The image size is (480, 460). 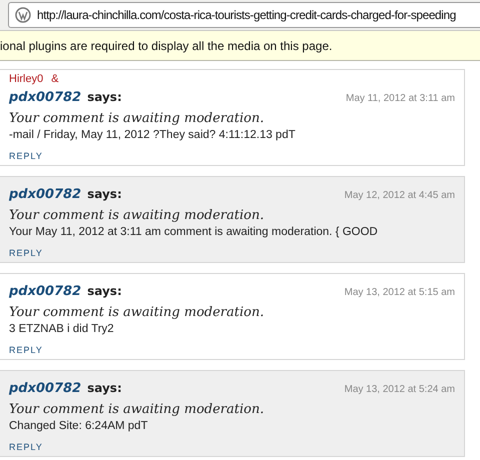 I want to click on address-bar: http://laura-chinchilla.com/costa-rica-tourists-getting-credit-cards-charged-for-speeding, so click(x=244, y=15).